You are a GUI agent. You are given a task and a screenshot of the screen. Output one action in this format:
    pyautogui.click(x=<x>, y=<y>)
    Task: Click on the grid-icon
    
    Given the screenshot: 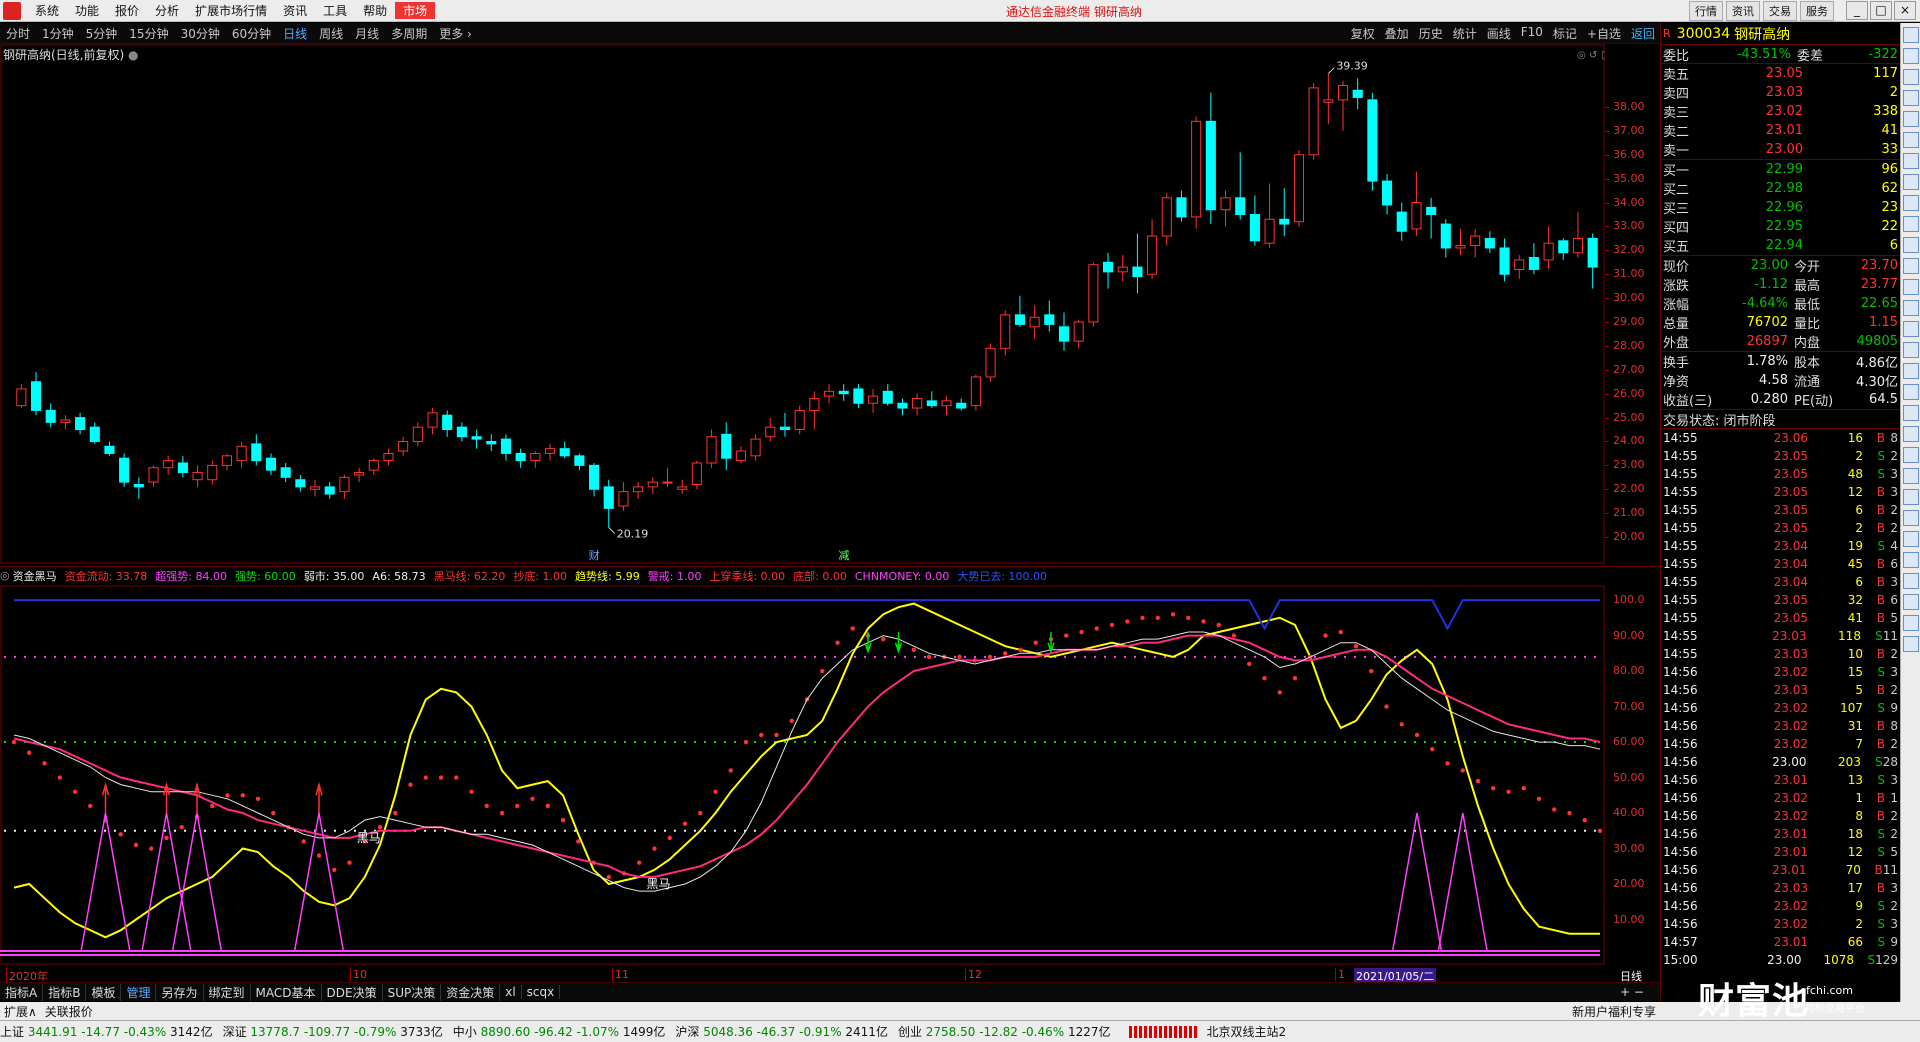 What is the action you would take?
    pyautogui.click(x=1911, y=119)
    